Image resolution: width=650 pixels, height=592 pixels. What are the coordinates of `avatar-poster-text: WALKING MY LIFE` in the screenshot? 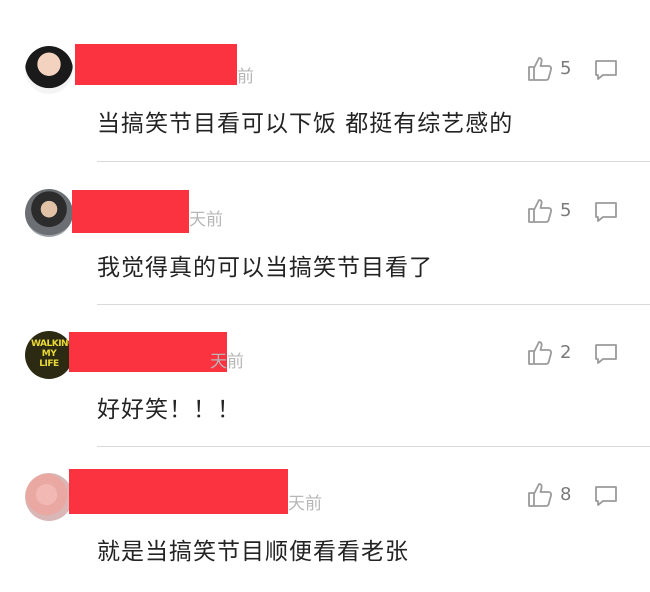 It's located at (52, 354).